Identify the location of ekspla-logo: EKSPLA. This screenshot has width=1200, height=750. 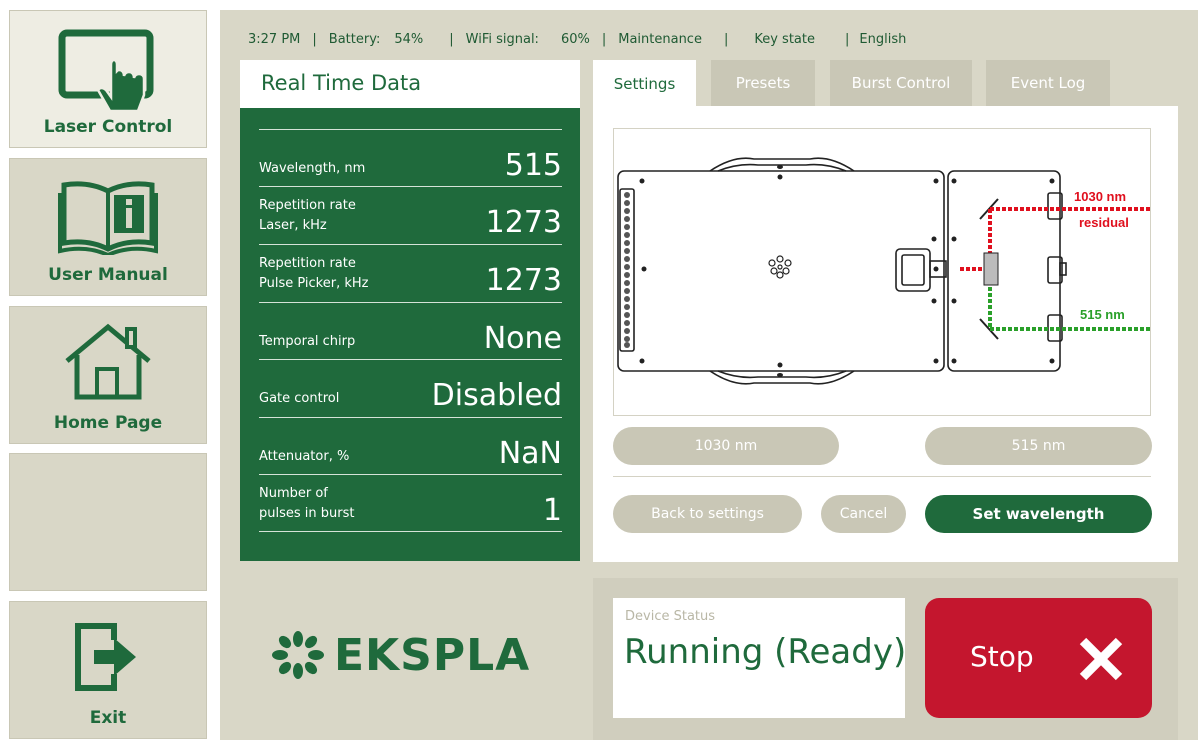
(401, 655).